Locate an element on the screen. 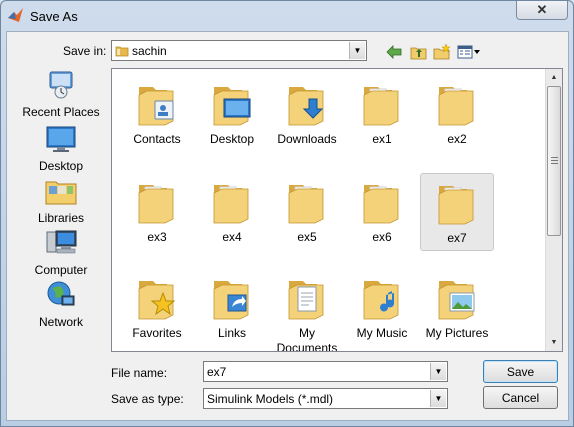 The width and height of the screenshot is (574, 427). file-item: Desktop is located at coordinates (232, 114).